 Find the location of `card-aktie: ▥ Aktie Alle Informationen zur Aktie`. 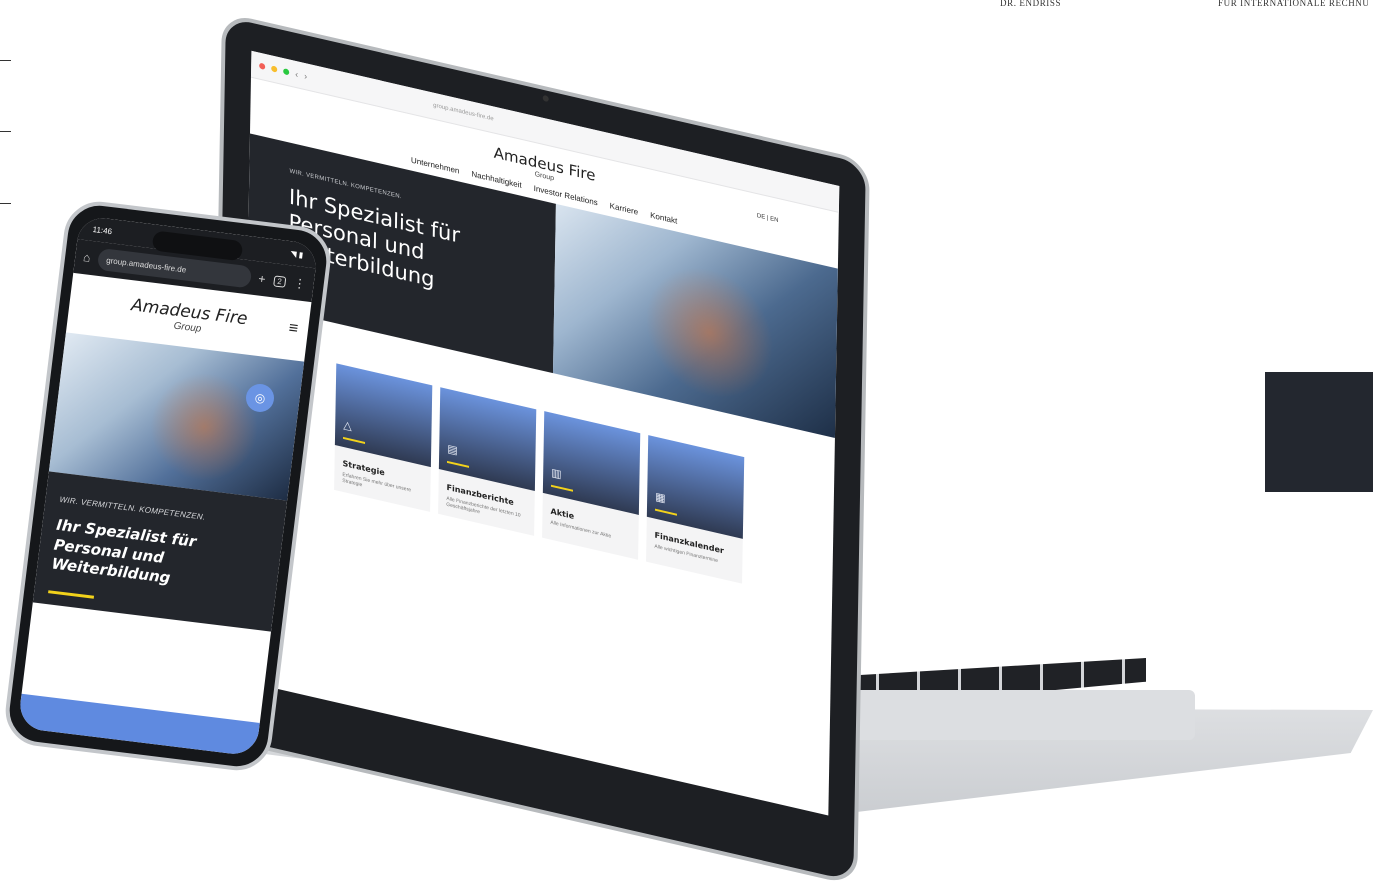

card-aktie: ▥ Aktie Alle Informationen zur Aktie is located at coordinates (591, 485).